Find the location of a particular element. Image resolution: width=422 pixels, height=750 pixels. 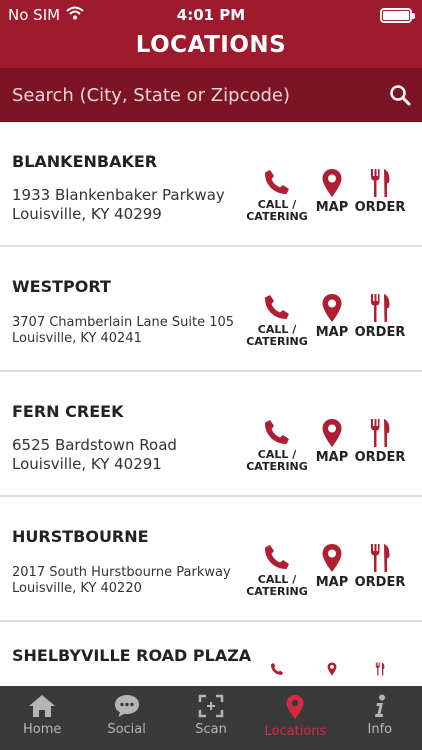

status-time: 4:01 PM is located at coordinates (211, 15).